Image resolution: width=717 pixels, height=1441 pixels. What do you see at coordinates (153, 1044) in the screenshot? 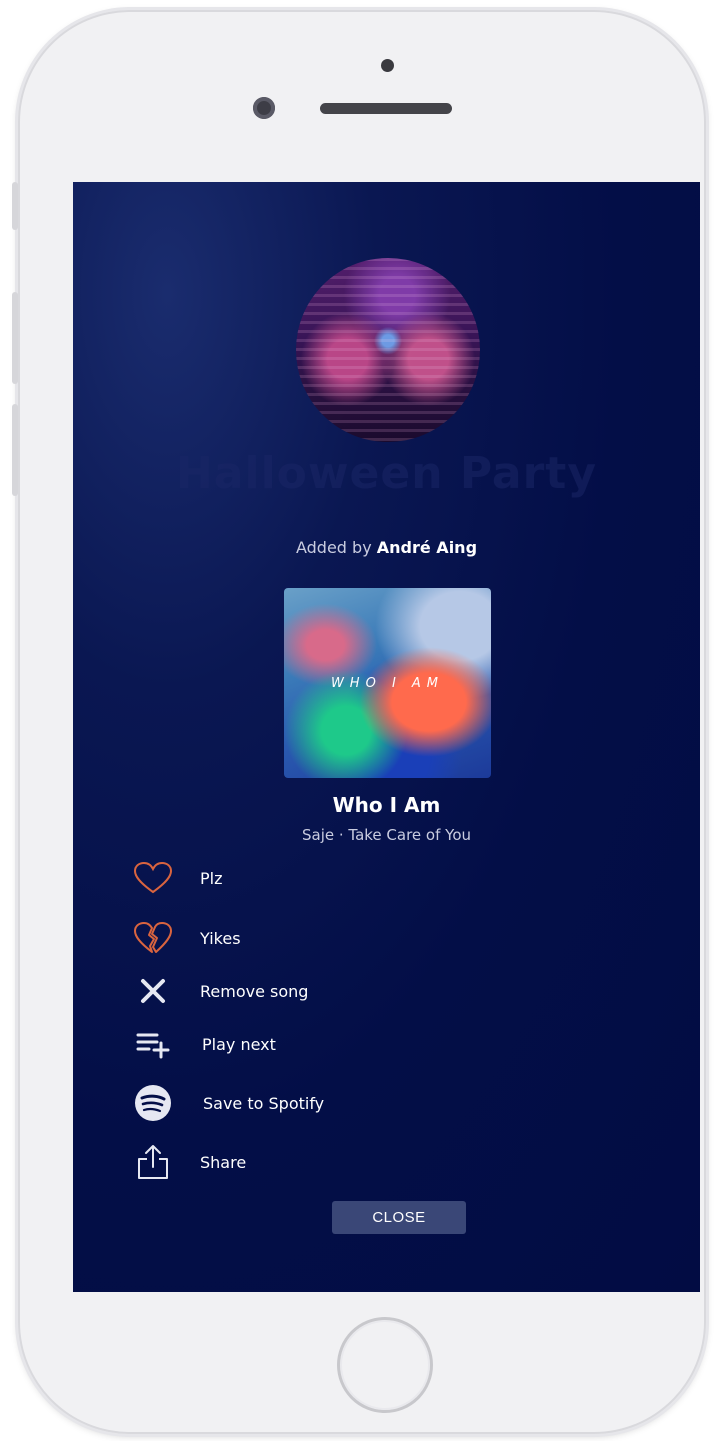
I see `queue-add-icon` at bounding box center [153, 1044].